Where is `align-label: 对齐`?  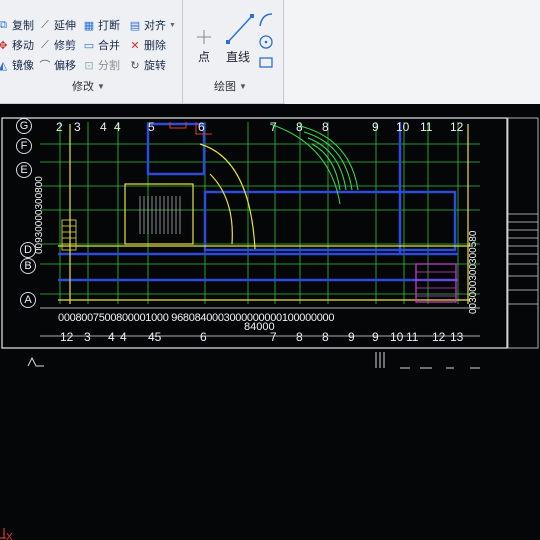
align-label: 对齐 is located at coordinates (155, 26).